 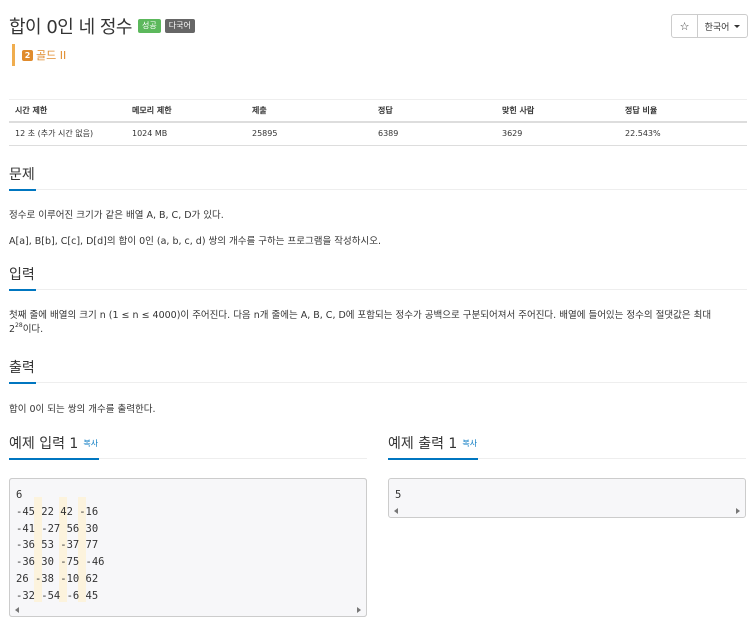 I want to click on header-submissions: 제출, so click(x=309, y=111).